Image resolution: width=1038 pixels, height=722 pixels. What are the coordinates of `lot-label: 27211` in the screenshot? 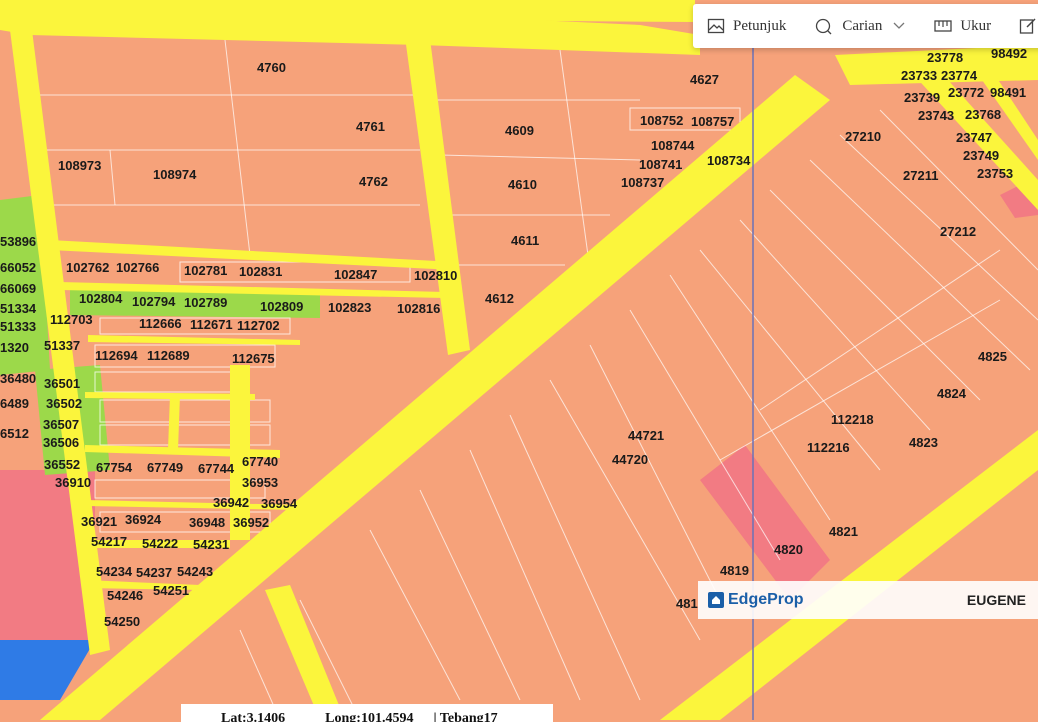 It's located at (920, 175).